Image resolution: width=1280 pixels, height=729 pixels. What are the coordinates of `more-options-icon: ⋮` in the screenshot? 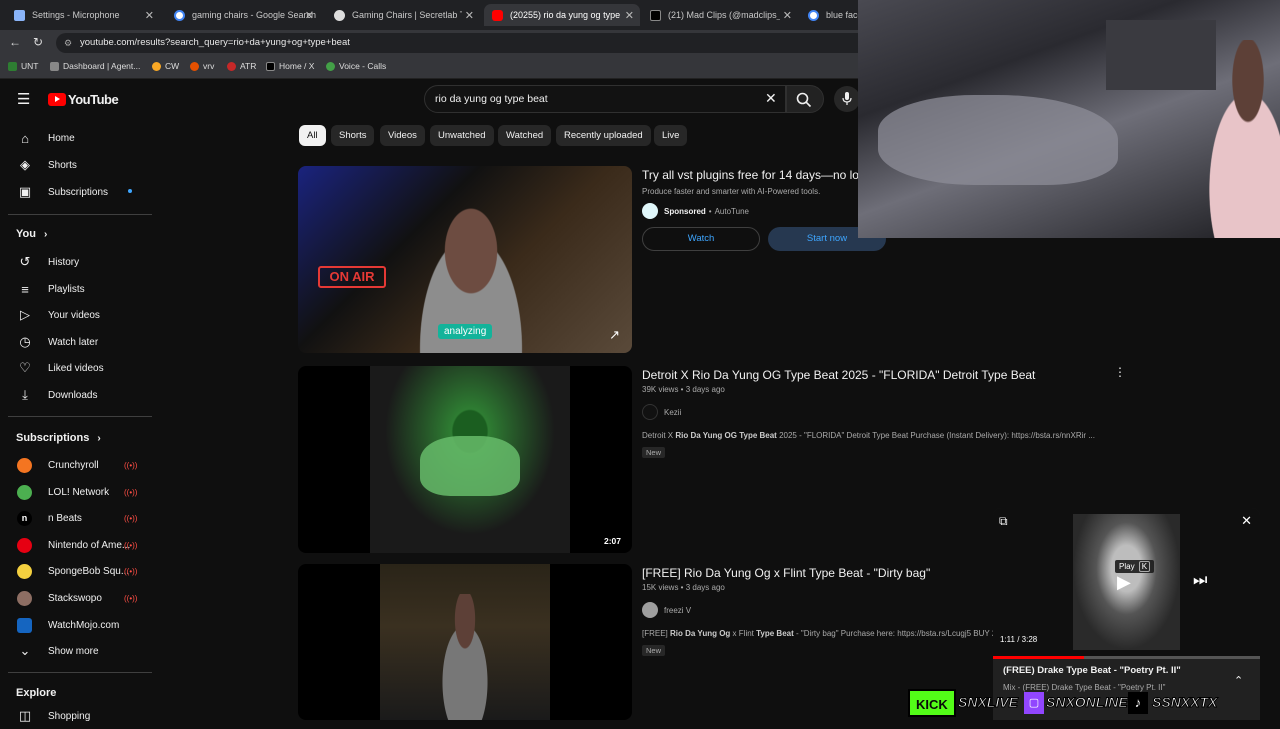 It's located at (1120, 372).